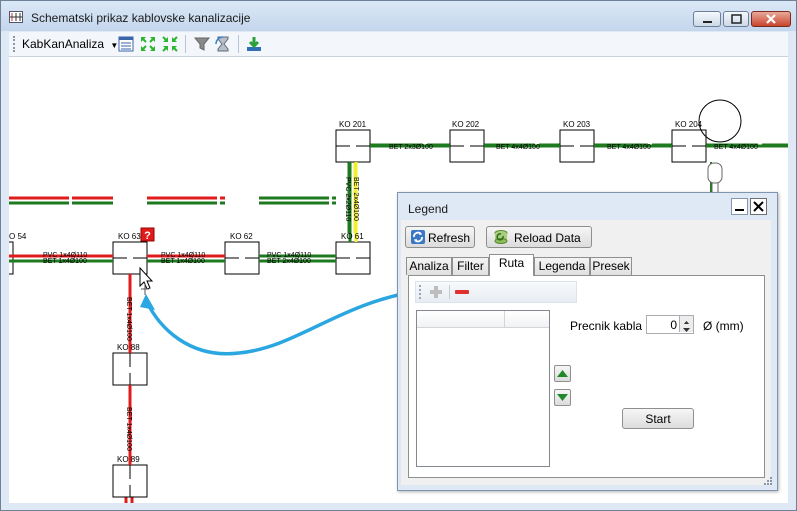  I want to click on highlight-circle, so click(720, 121).